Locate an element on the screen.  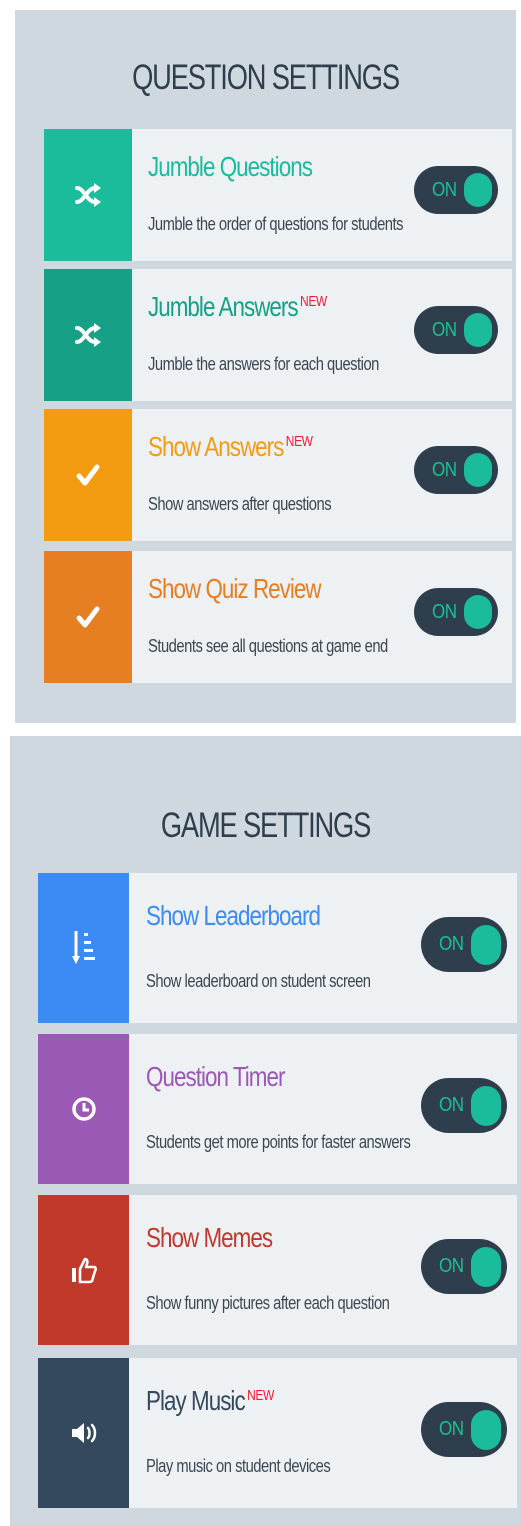
setting-title: Show Leaderboard is located at coordinates (233, 915).